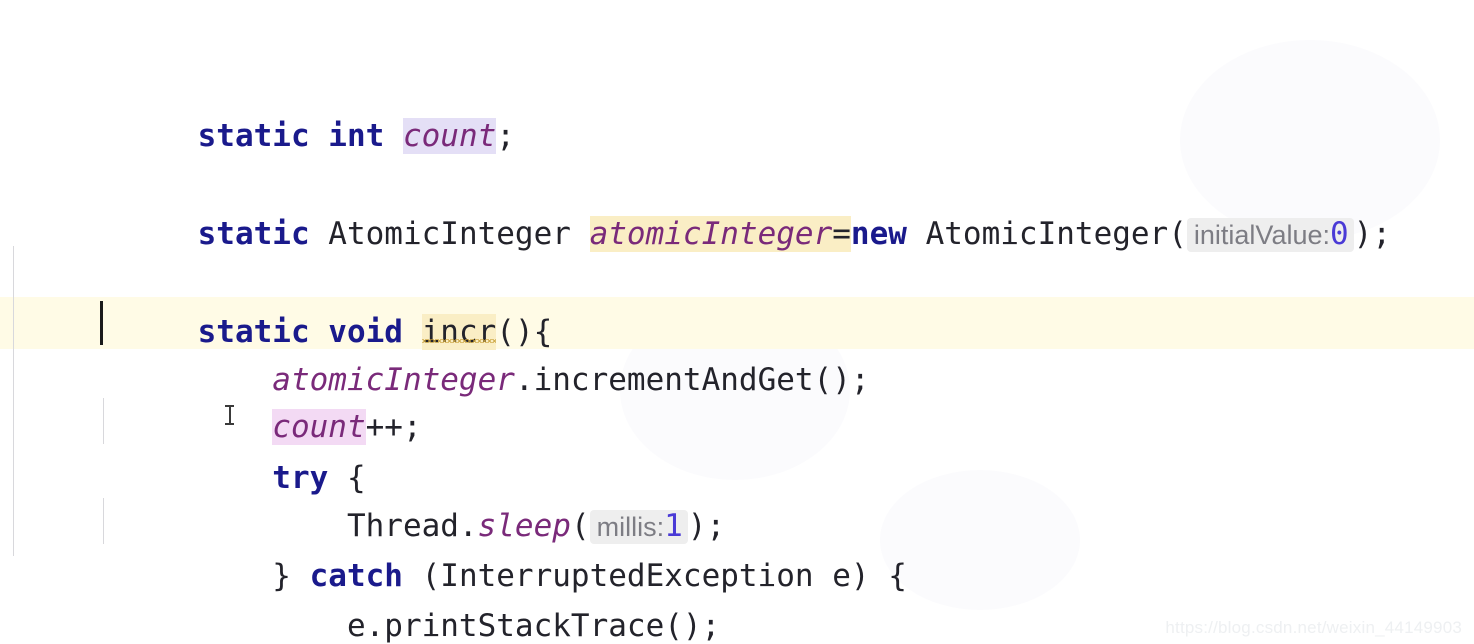 The image size is (1474, 644). I want to click on code-line-10: }, so click(737, 572).